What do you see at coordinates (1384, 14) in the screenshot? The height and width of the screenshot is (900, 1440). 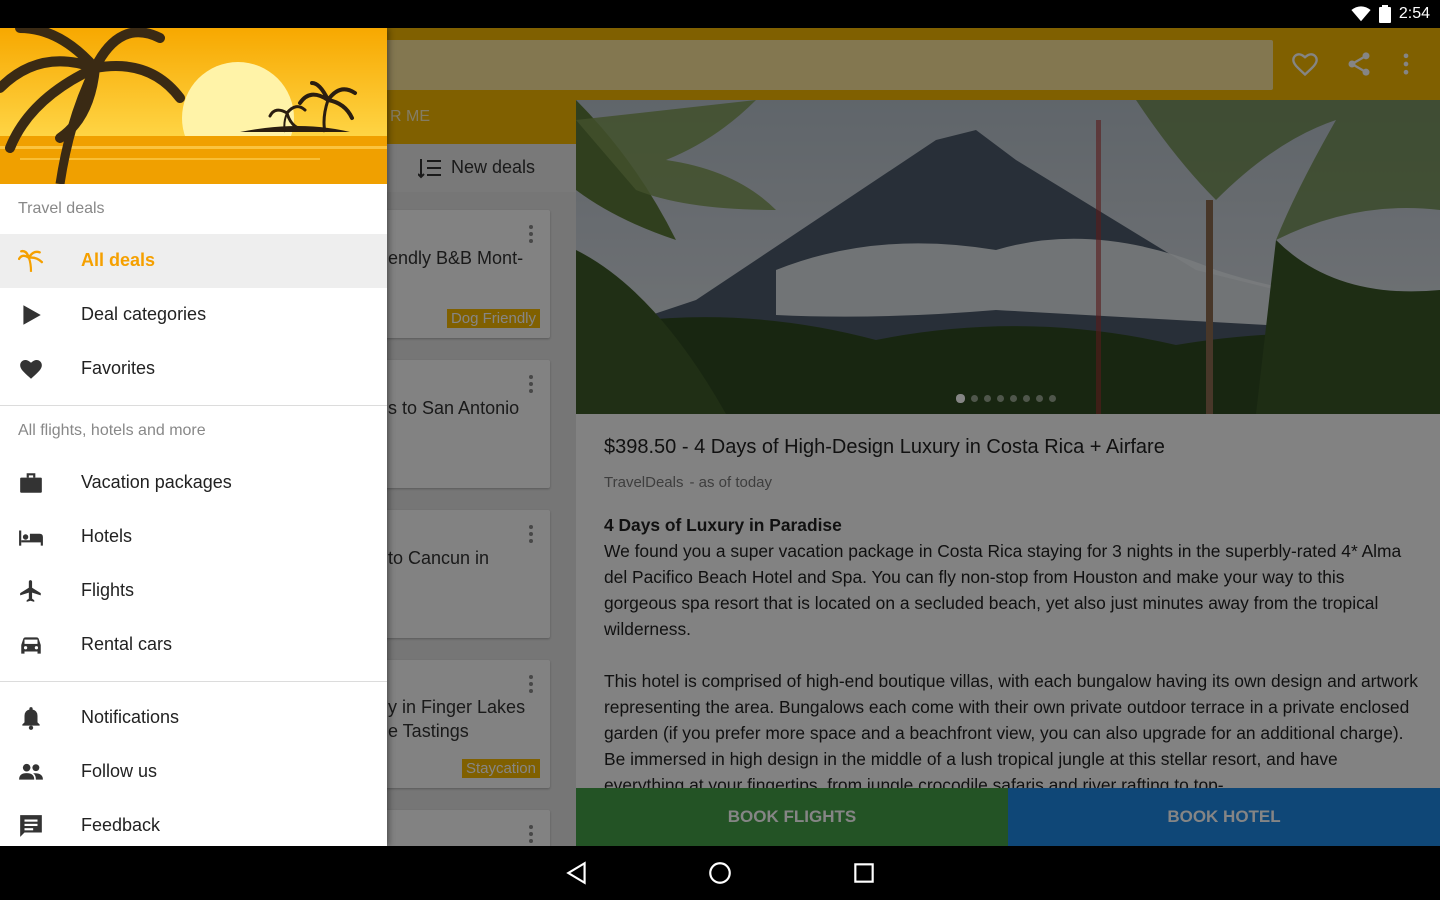 I see `battery-icon` at bounding box center [1384, 14].